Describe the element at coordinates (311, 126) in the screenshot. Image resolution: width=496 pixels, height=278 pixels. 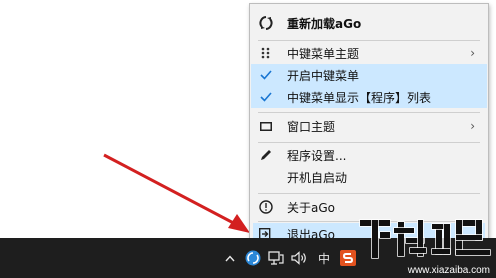
I see `menu-item-label: 窗口主题` at that location.